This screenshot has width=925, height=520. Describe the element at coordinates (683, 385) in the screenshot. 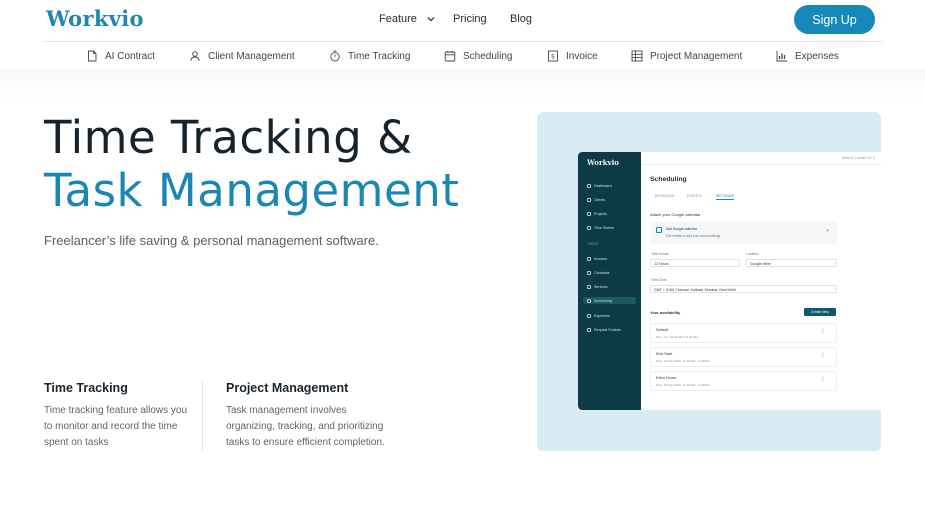

I see `app-row-sub: Wed, 28 Sep 2023, 11:00 AM - 12:00PM` at that location.